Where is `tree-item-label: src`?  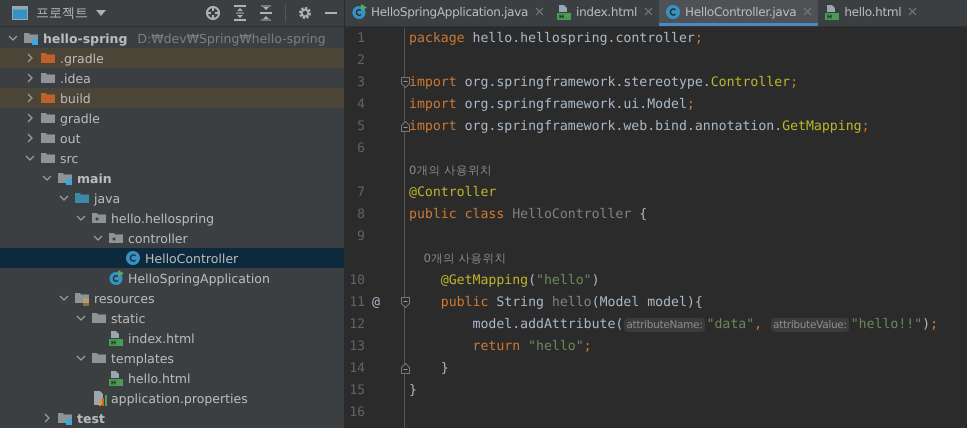 tree-item-label: src is located at coordinates (69, 158).